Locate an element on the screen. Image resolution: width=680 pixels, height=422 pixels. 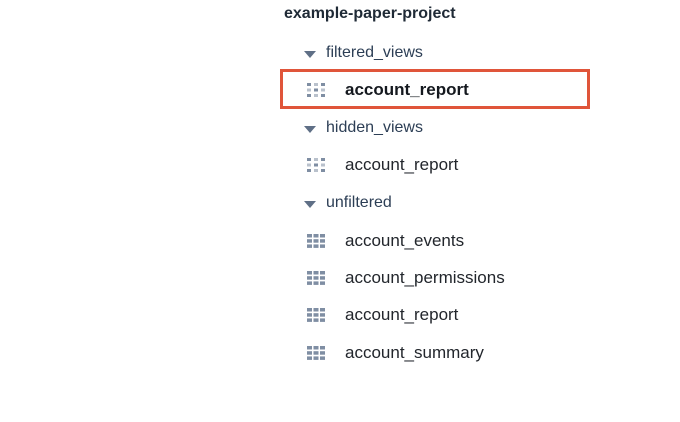
table-item-account-permissions: account_permissions is located at coordinates (405, 278).